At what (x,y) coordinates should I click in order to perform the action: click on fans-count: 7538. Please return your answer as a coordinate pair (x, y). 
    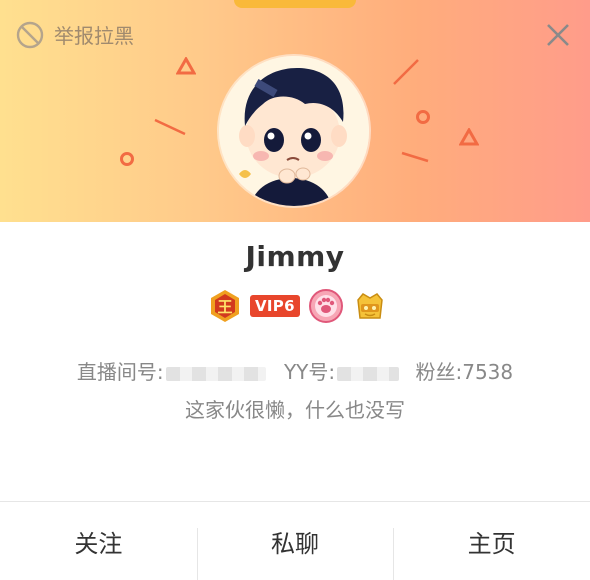
    Looking at the image, I should click on (488, 372).